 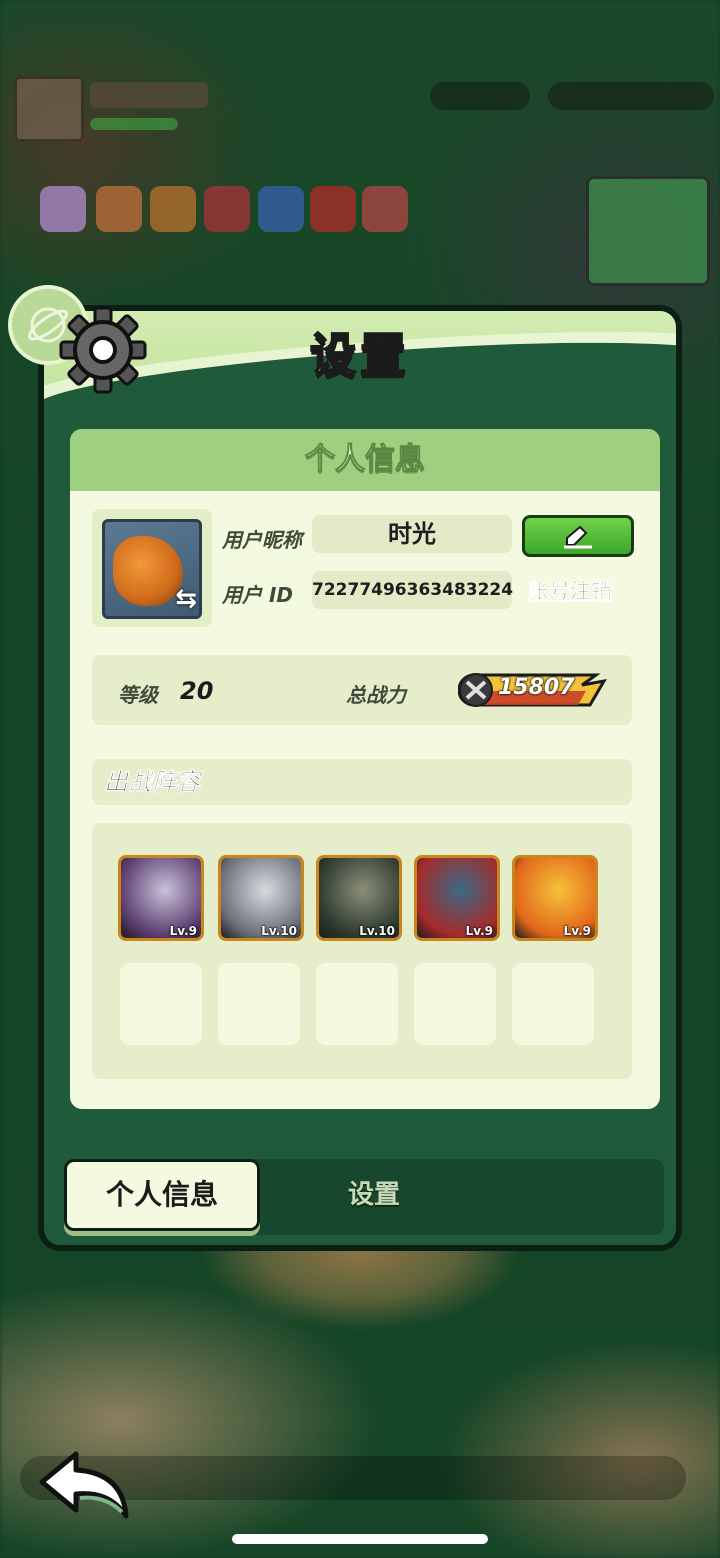 What do you see at coordinates (412, 590) in the screenshot?
I see `user-id-field: 72277496363483224` at bounding box center [412, 590].